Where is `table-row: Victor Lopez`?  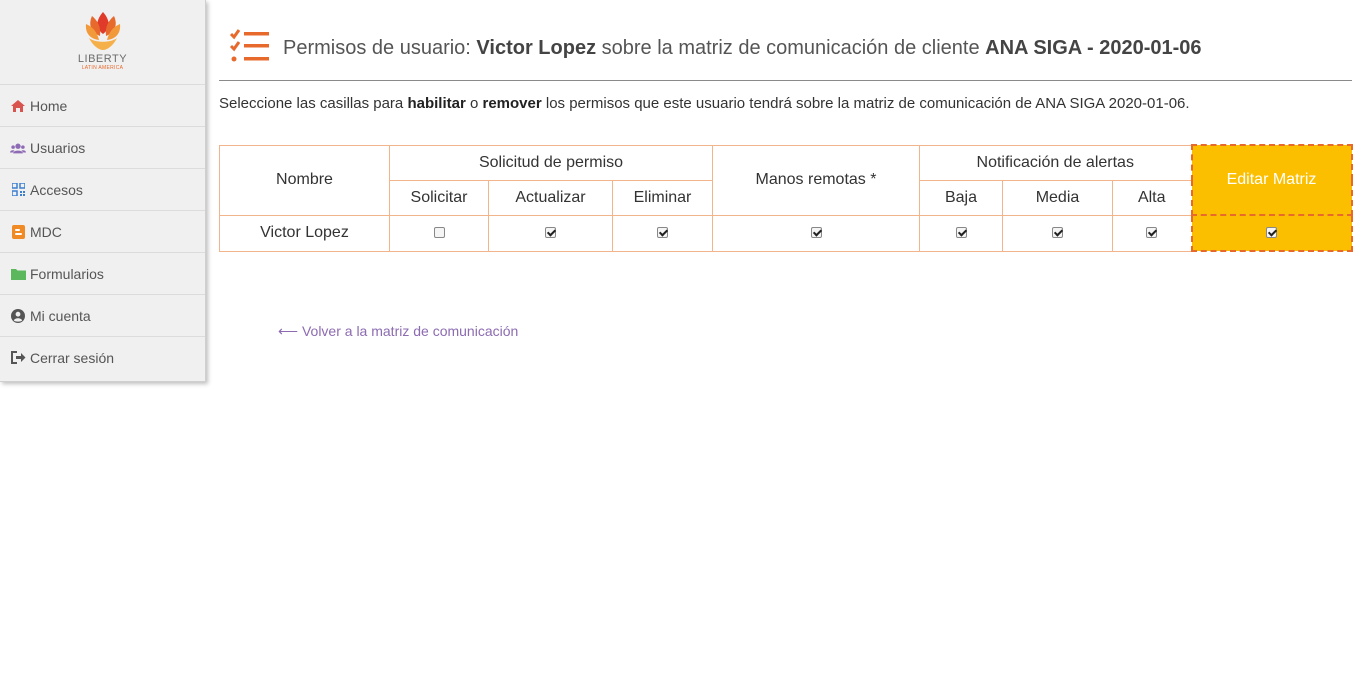
table-row: Victor Lopez is located at coordinates (786, 233).